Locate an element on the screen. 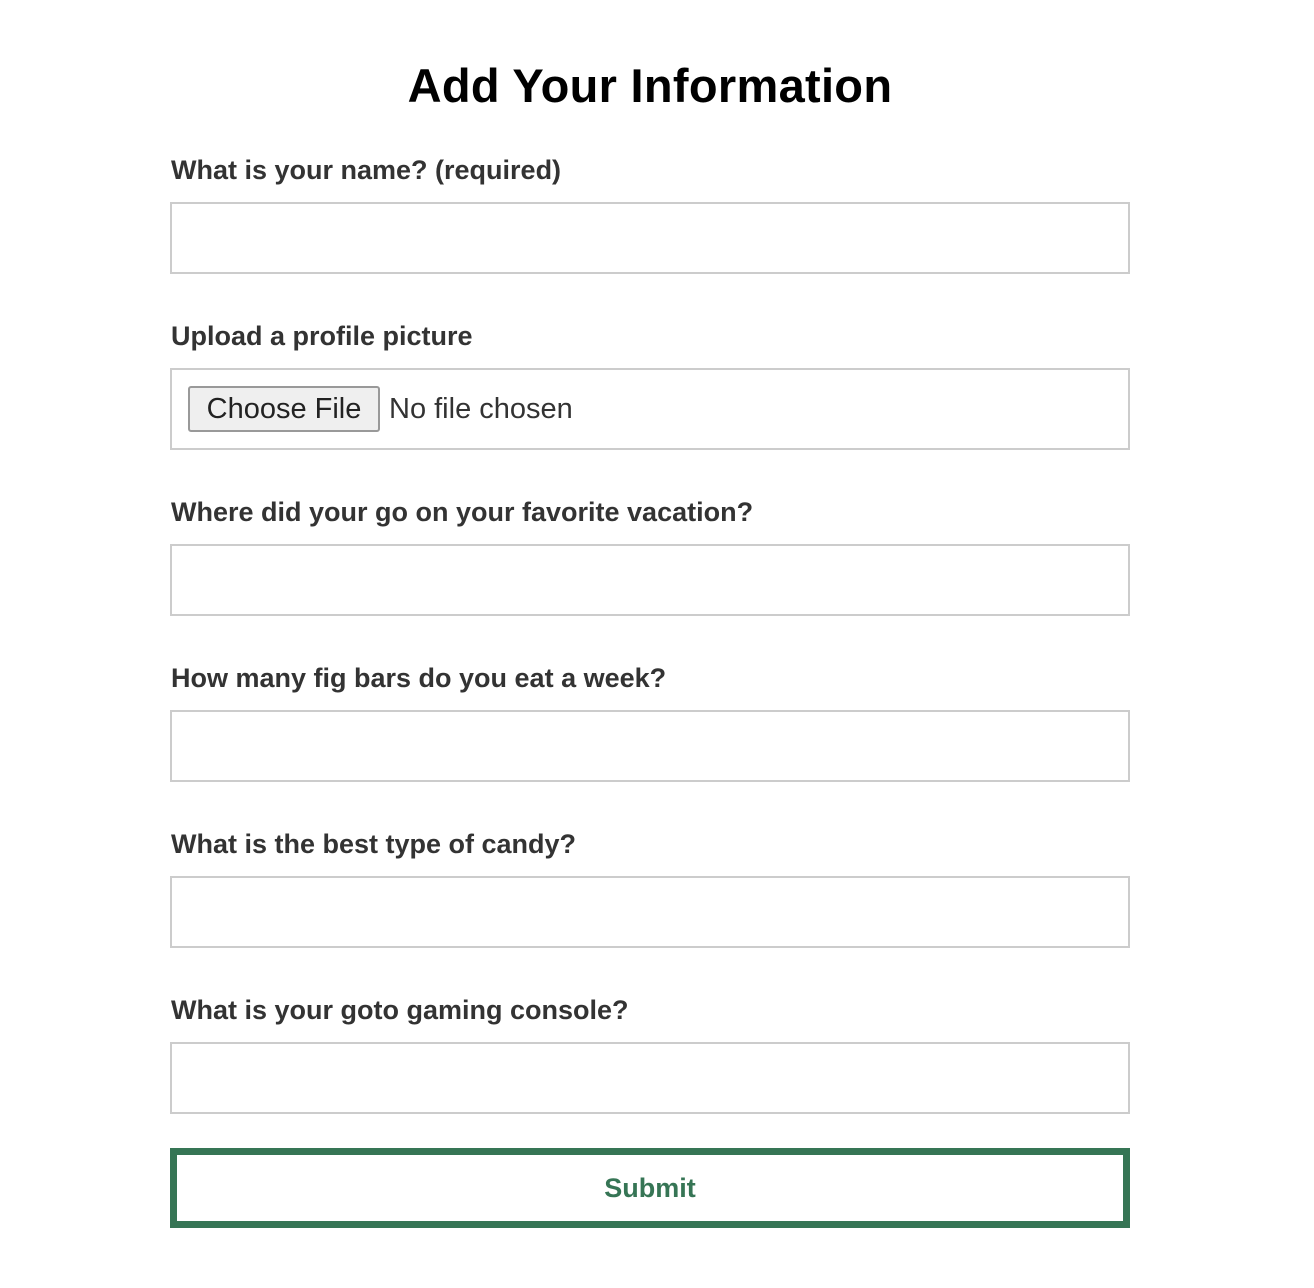  candy-input is located at coordinates (650, 912).